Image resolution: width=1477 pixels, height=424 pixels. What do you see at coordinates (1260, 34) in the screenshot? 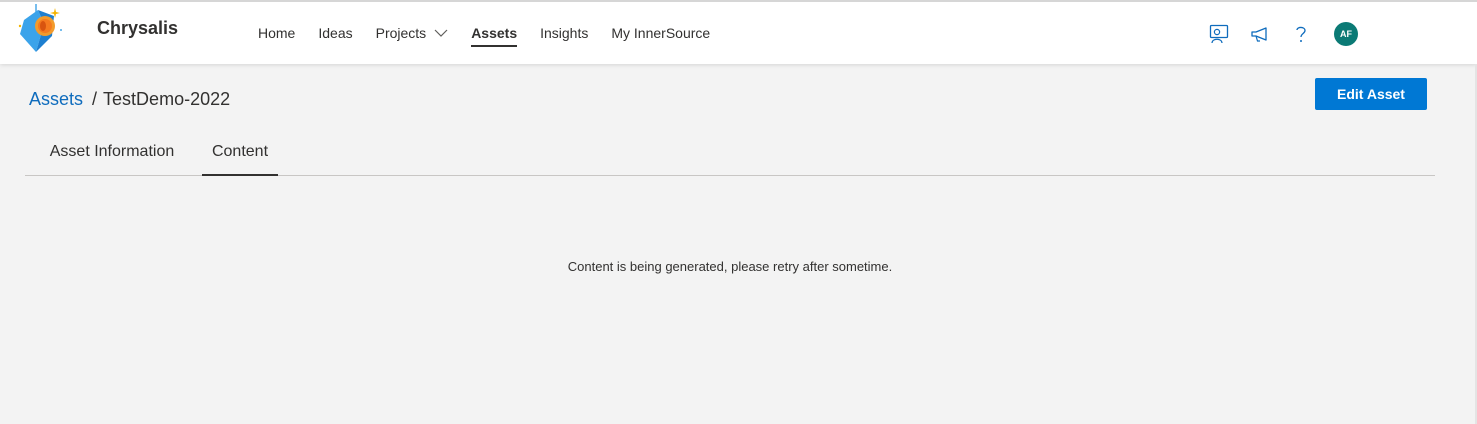
I see `megaphone-icon` at bounding box center [1260, 34].